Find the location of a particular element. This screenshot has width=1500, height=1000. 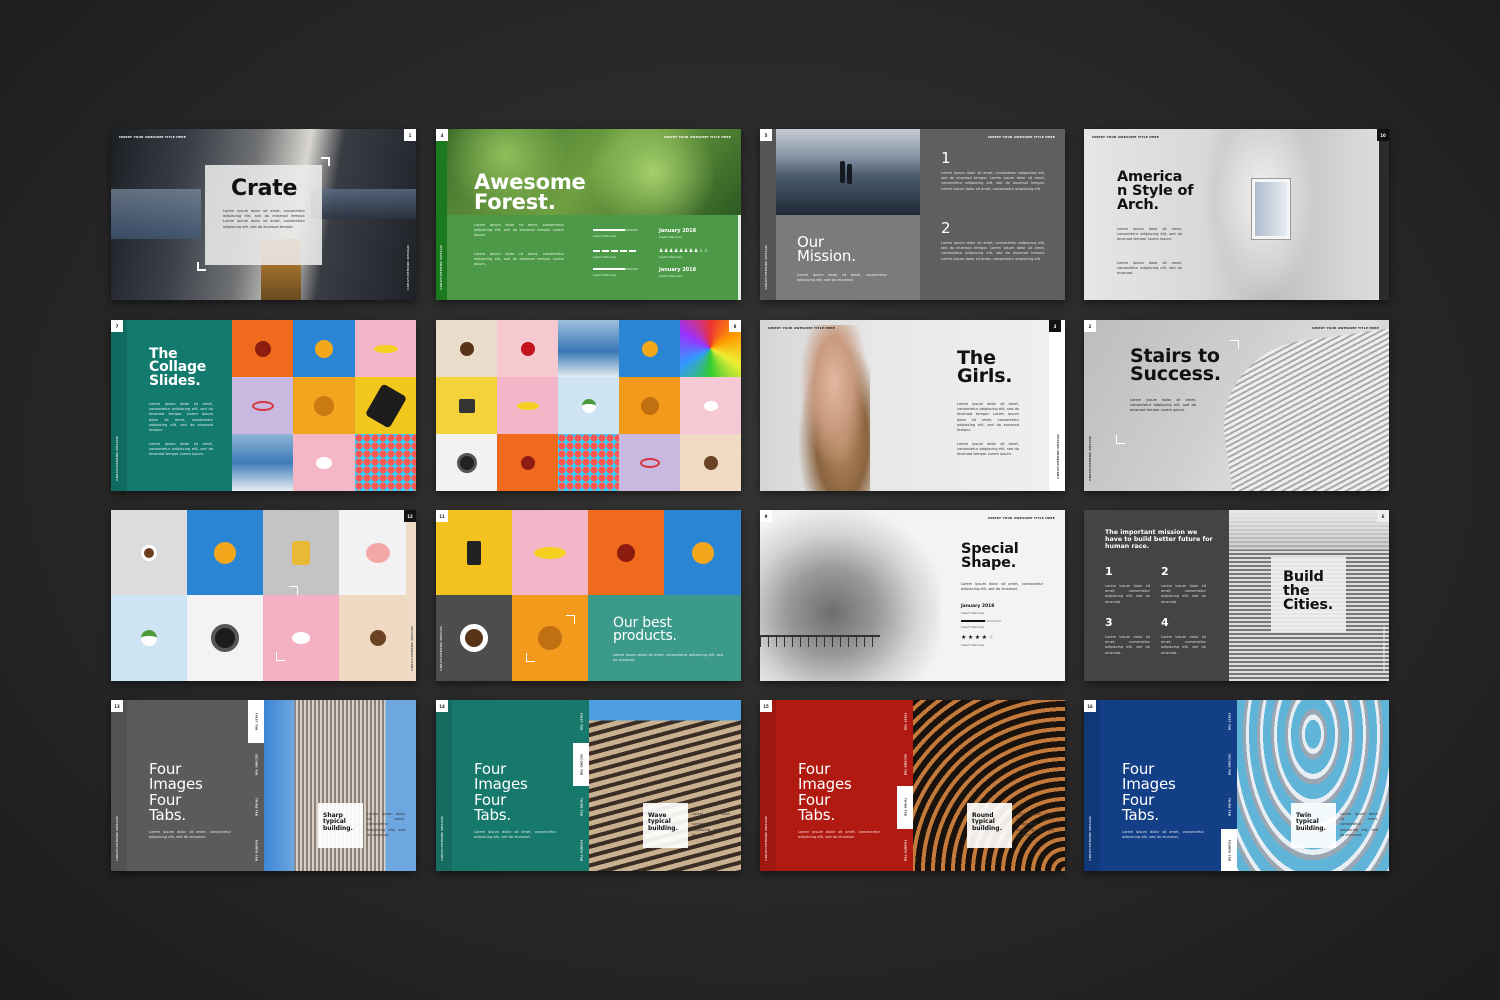

people-rating: ♟♟♟♟♟♟♟♟♟♟ is located at coordinates (684, 251).